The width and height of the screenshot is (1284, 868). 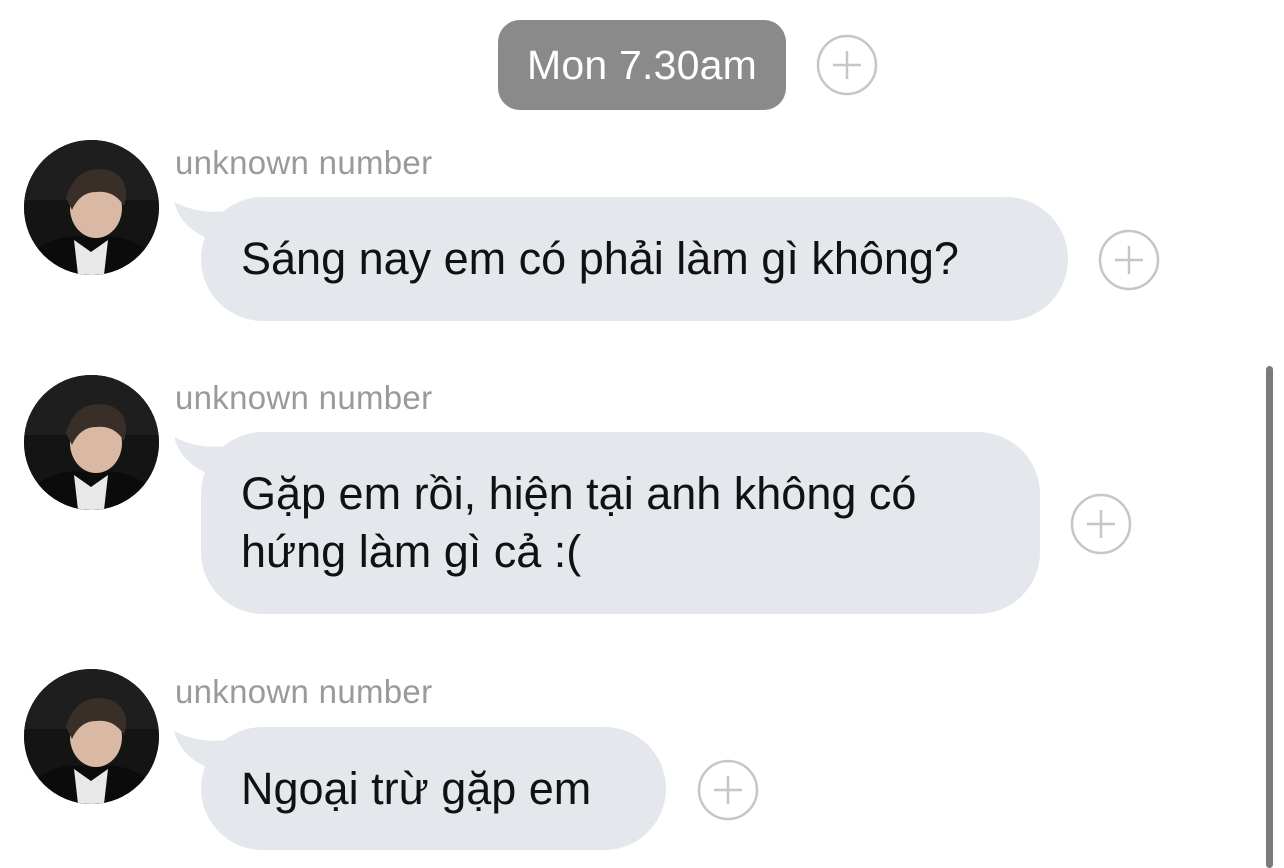 What do you see at coordinates (600, 258) in the screenshot?
I see `message-text: Sáng nay em có phải làm gì không?` at bounding box center [600, 258].